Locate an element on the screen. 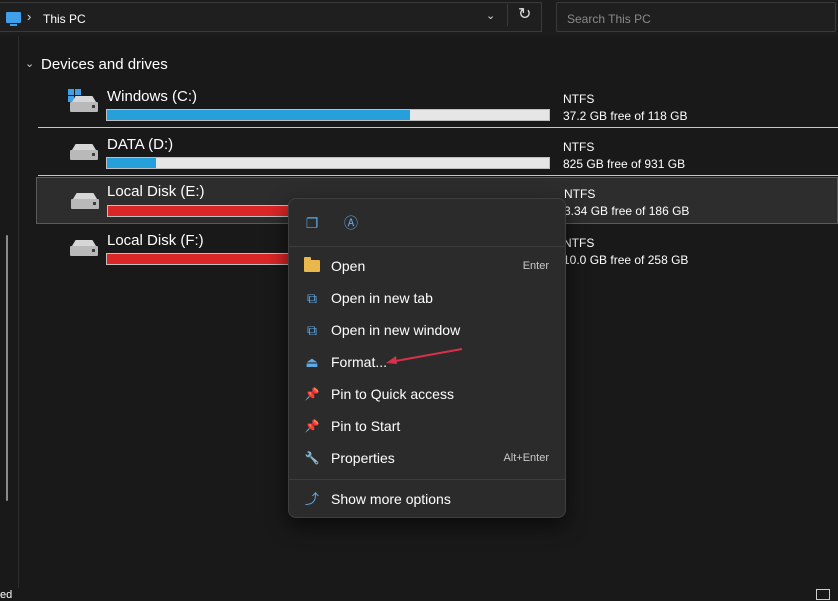 This screenshot has height=601, width=838. menu-item-show-more-options: ⤴ Show more options is located at coordinates (427, 499).